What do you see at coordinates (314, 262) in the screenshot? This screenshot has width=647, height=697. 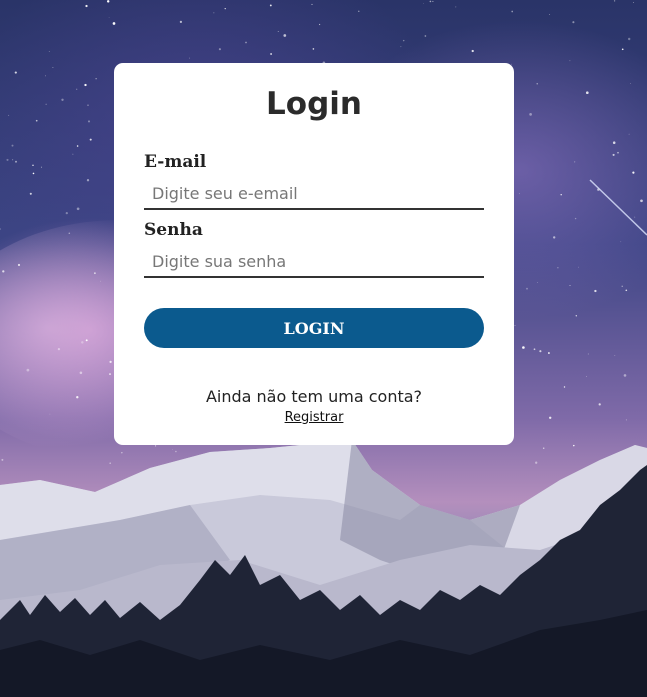 I see `password-field` at bounding box center [314, 262].